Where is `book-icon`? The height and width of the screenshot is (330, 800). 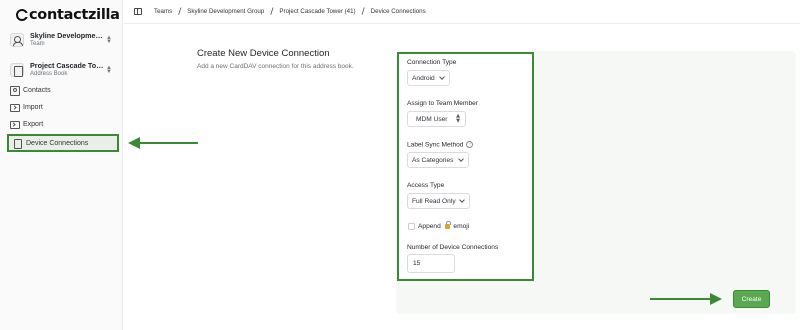
book-icon is located at coordinates (17, 70).